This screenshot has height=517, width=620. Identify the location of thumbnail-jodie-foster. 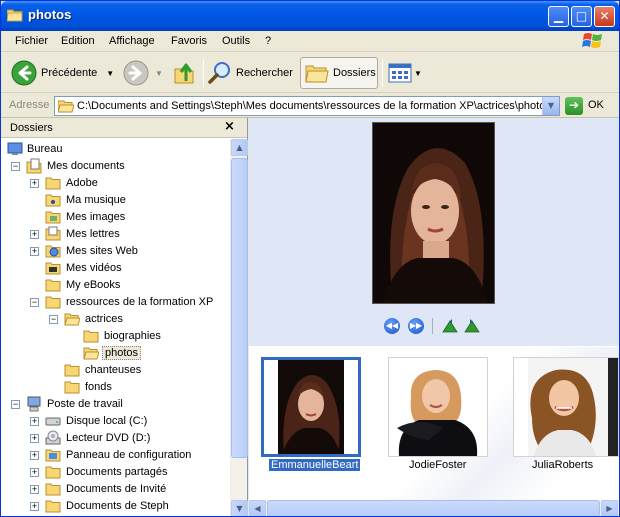
(438, 407).